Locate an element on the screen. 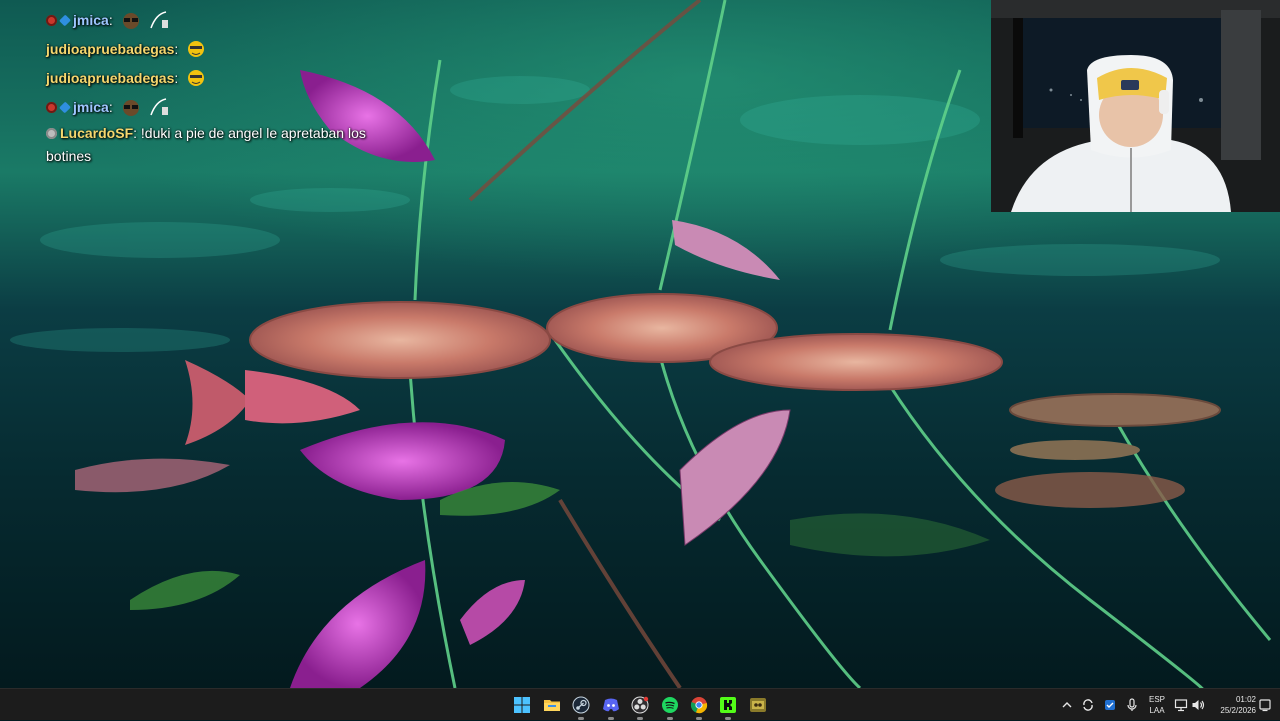  notifications-button is located at coordinates (1265, 705).